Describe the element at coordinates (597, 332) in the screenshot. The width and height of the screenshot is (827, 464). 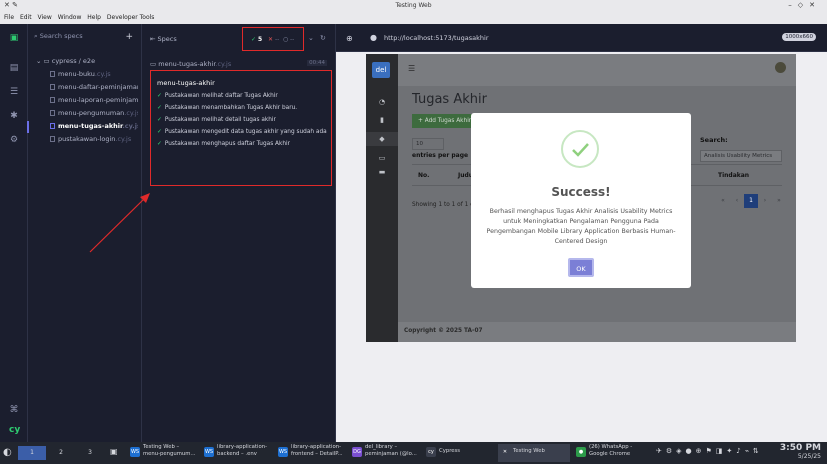
I see `app-footer: Copyright © 2025 TA-07` at that location.